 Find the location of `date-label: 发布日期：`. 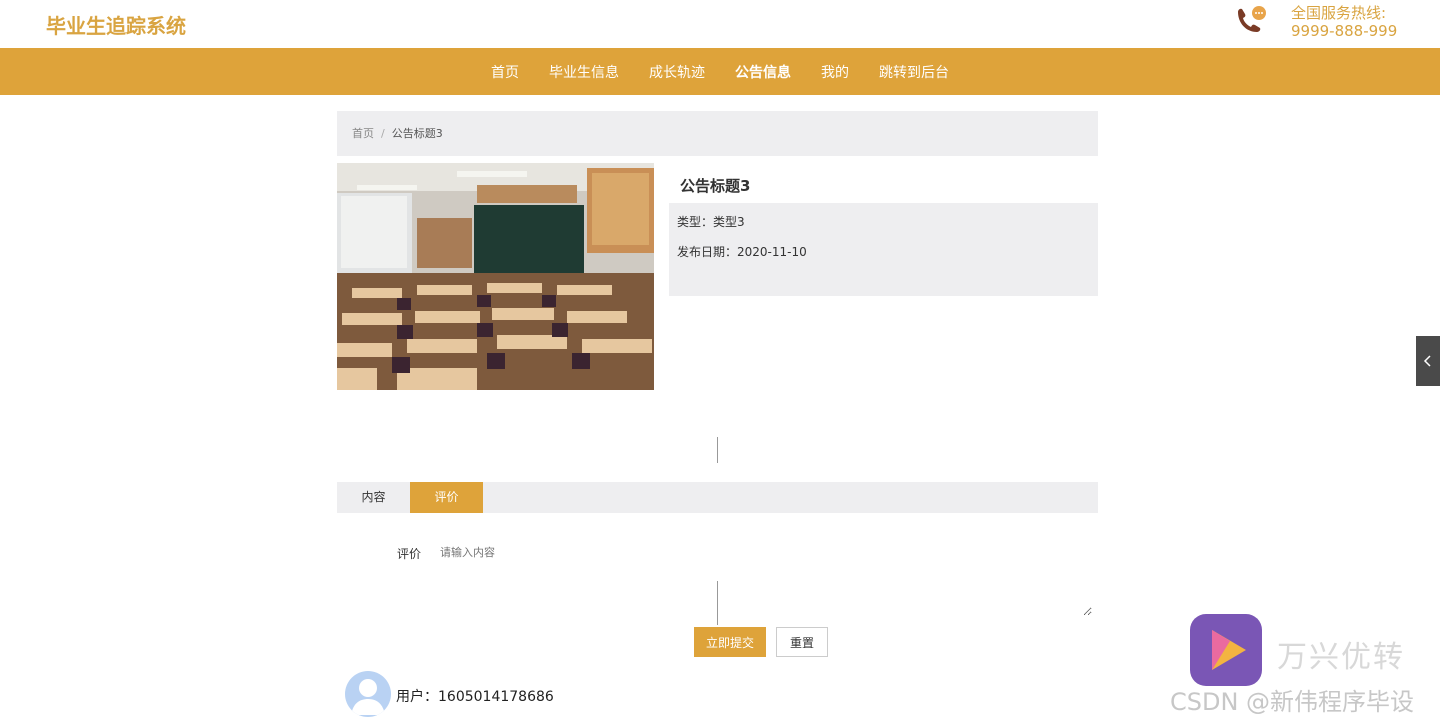

date-label: 发布日期： is located at coordinates (707, 252).